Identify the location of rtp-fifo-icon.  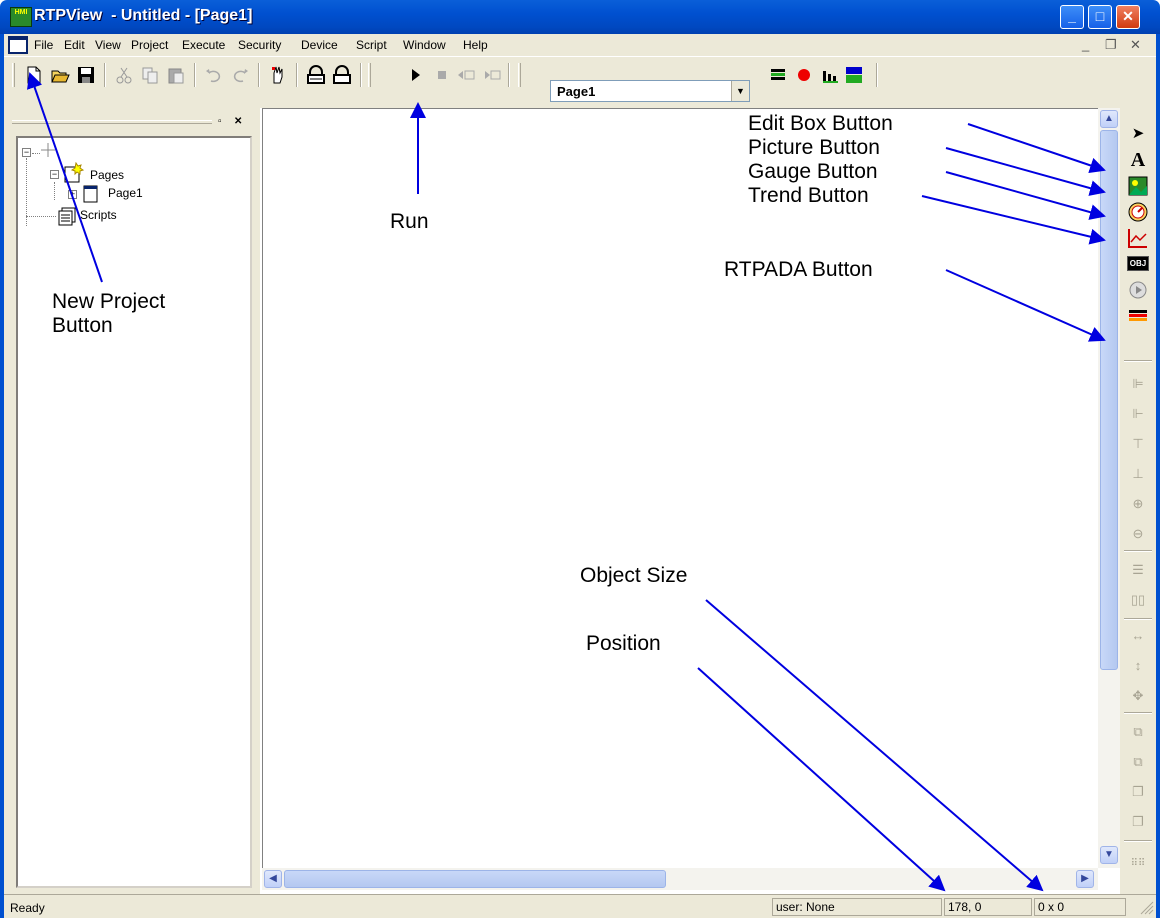
(854, 75).